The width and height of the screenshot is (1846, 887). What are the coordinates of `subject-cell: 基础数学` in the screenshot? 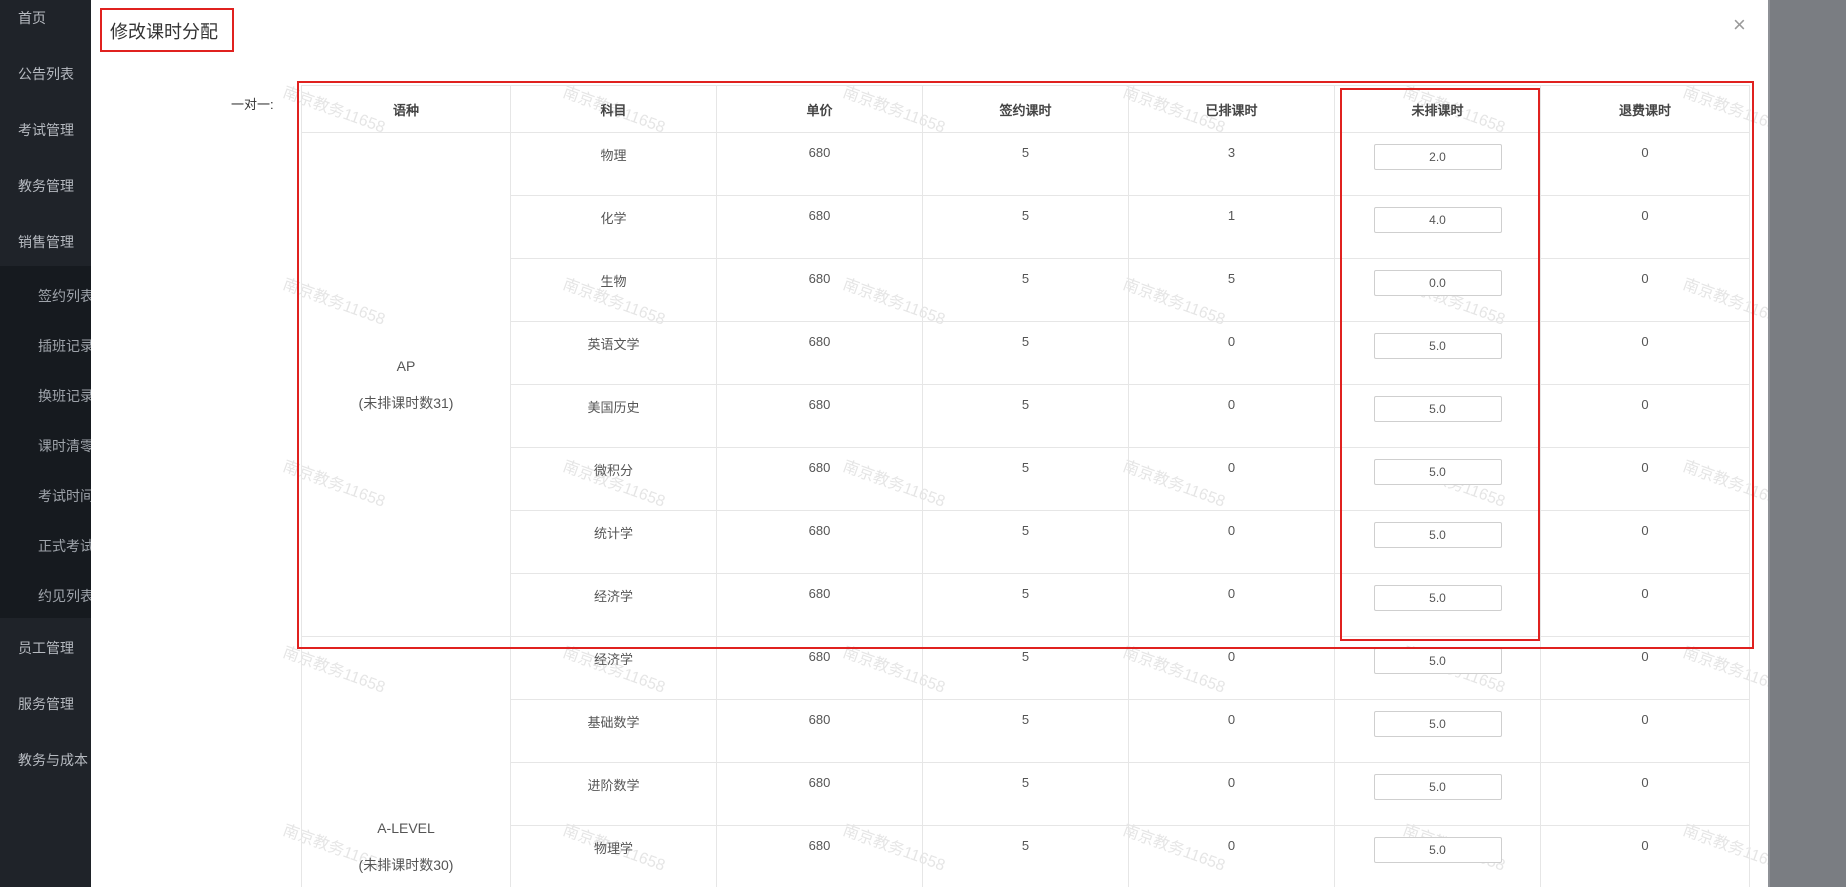 It's located at (613, 731).